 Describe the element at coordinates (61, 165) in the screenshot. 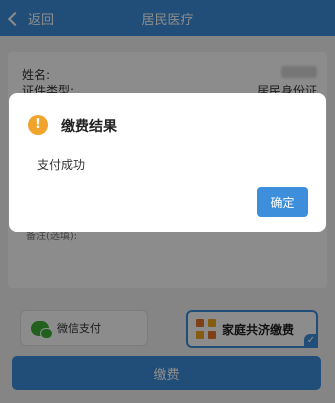

I see `dialog-message: 支付成功` at that location.